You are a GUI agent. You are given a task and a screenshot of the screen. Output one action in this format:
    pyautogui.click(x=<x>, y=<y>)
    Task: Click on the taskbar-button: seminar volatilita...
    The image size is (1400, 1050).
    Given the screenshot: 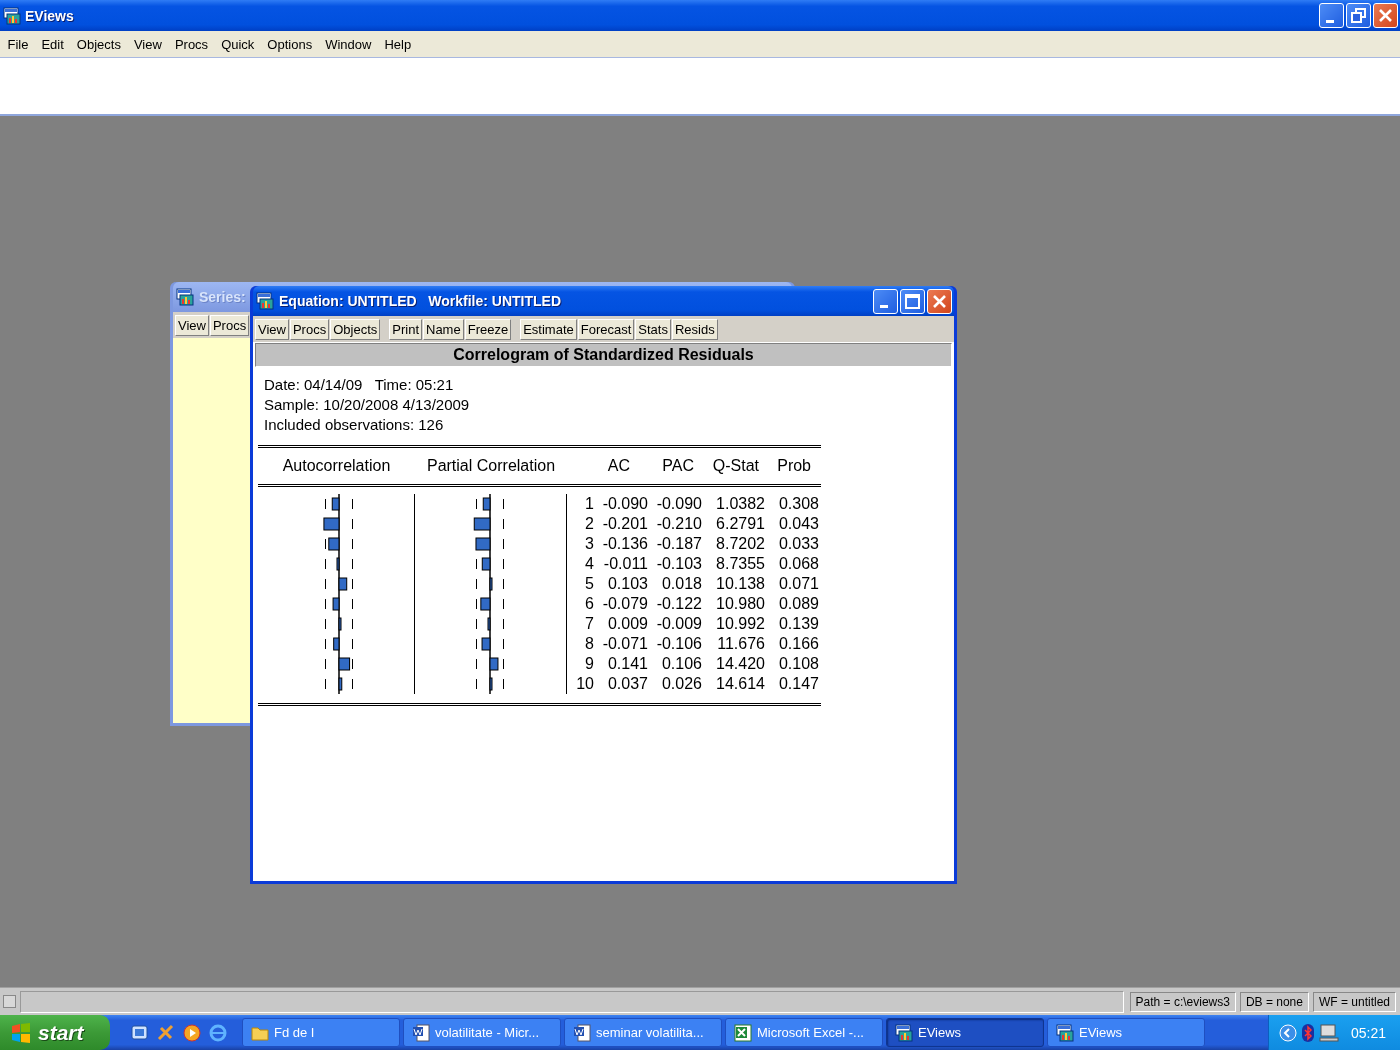 What is the action you would take?
    pyautogui.click(x=643, y=1032)
    